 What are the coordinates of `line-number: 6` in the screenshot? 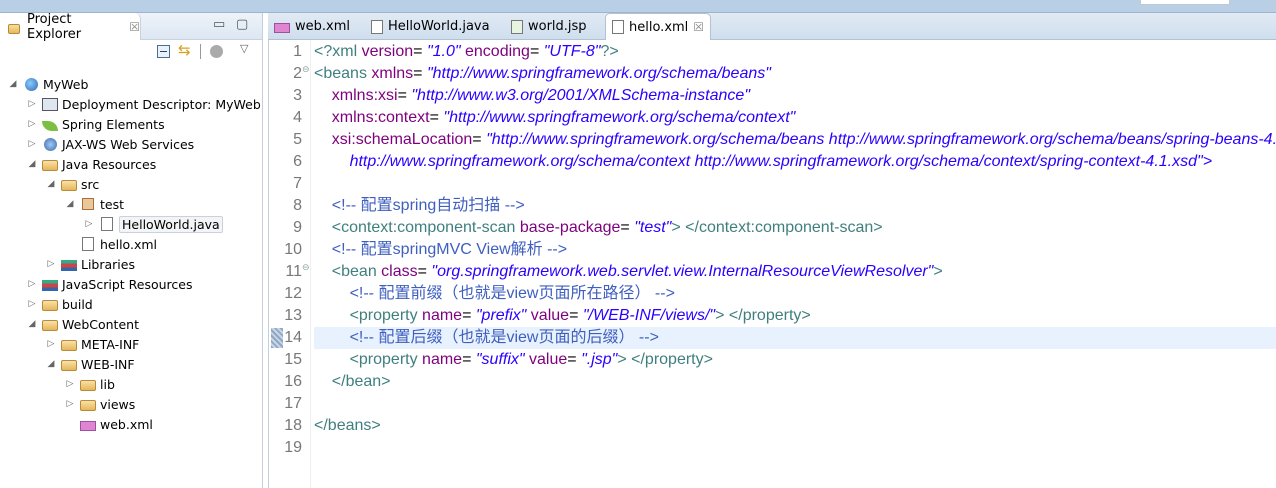 It's located at (297, 161).